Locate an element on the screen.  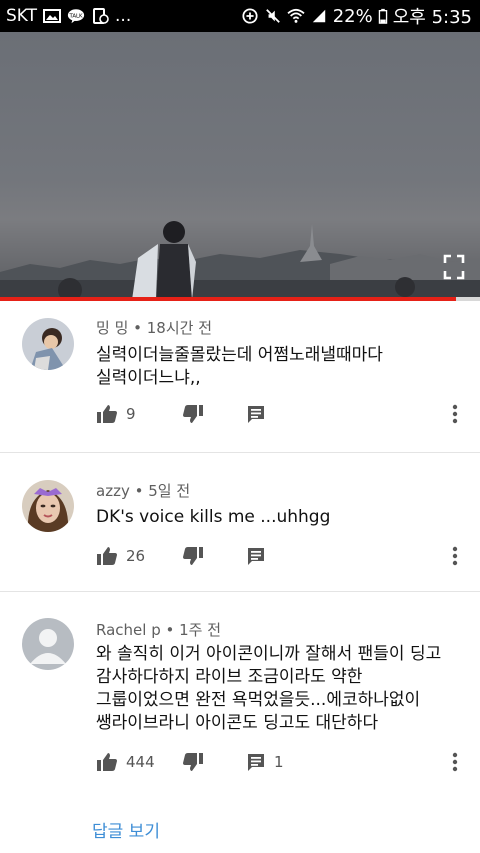
data-saver-icon is located at coordinates (250, 16).